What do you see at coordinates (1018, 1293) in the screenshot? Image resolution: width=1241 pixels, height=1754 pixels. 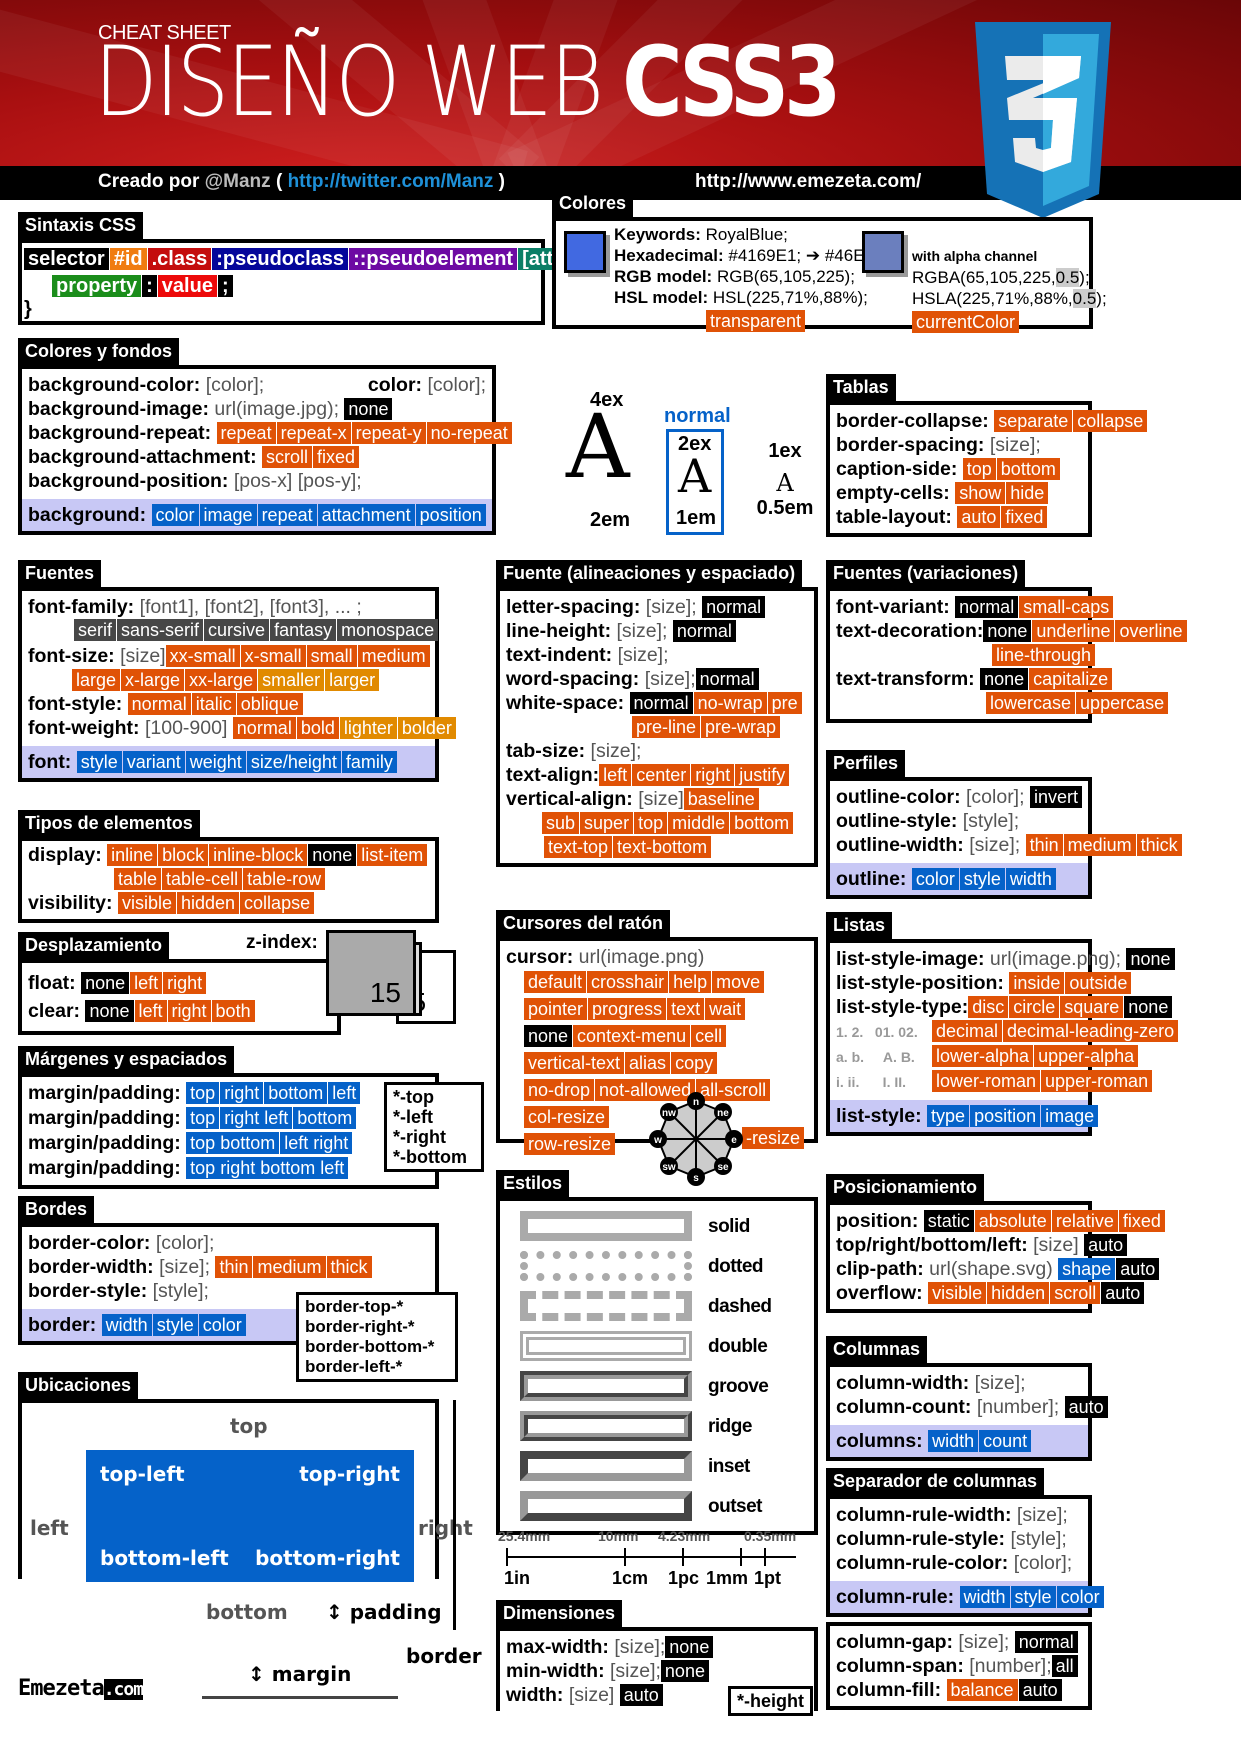 I see `value-tag: hidden` at bounding box center [1018, 1293].